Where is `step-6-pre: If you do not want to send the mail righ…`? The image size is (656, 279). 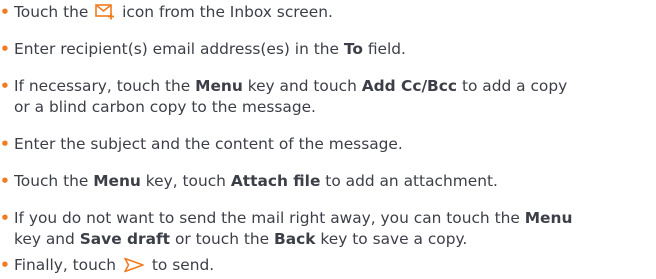 step-6-pre: If you do not want to send the mail righ… is located at coordinates (269, 218).